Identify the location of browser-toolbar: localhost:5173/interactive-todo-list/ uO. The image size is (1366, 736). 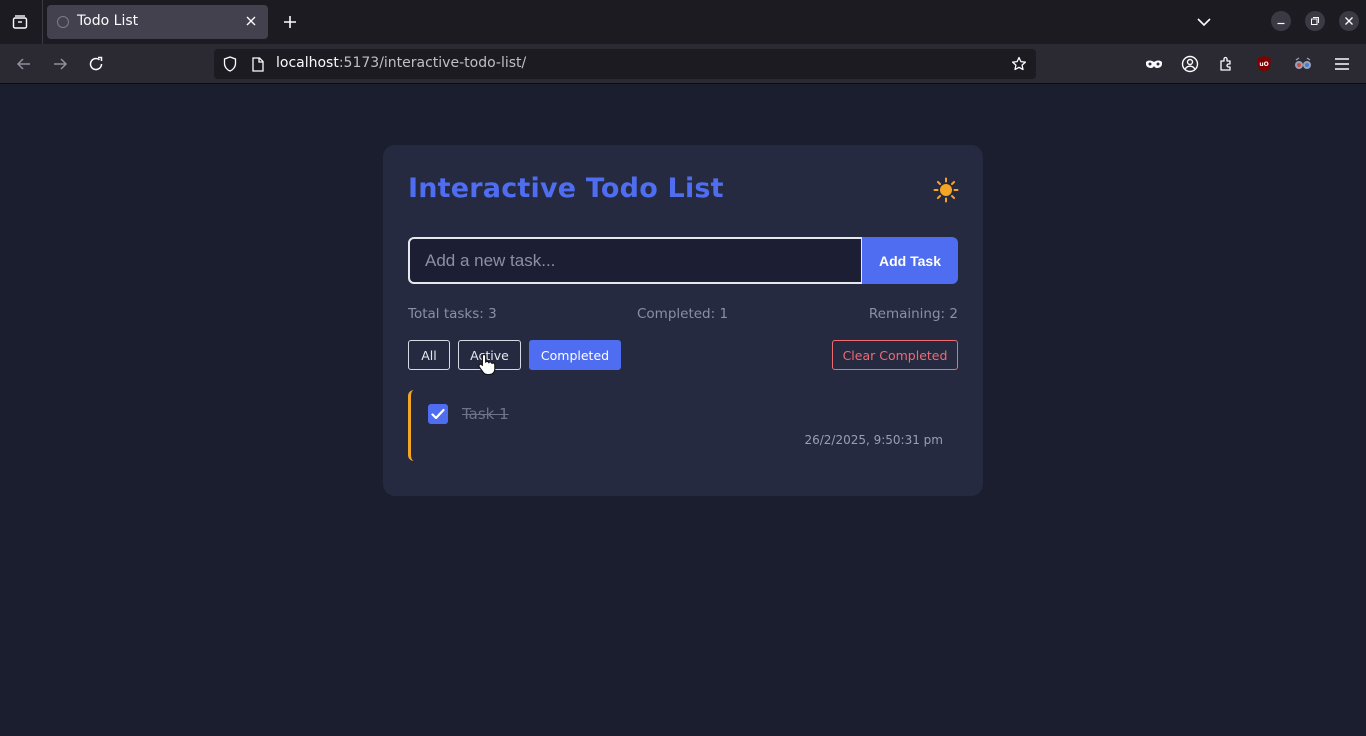
(683, 64).